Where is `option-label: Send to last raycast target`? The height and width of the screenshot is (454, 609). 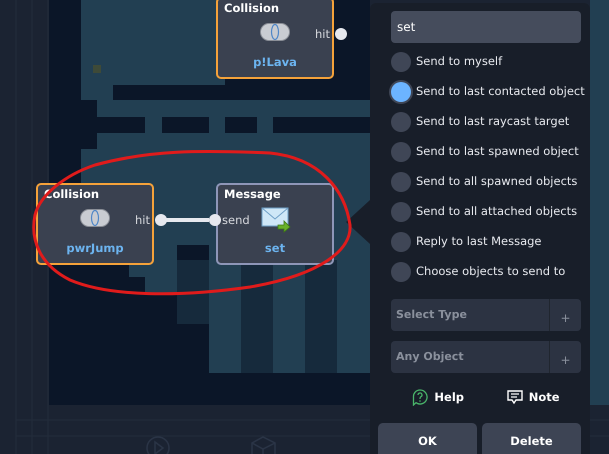
option-label: Send to last raycast target is located at coordinates (493, 121).